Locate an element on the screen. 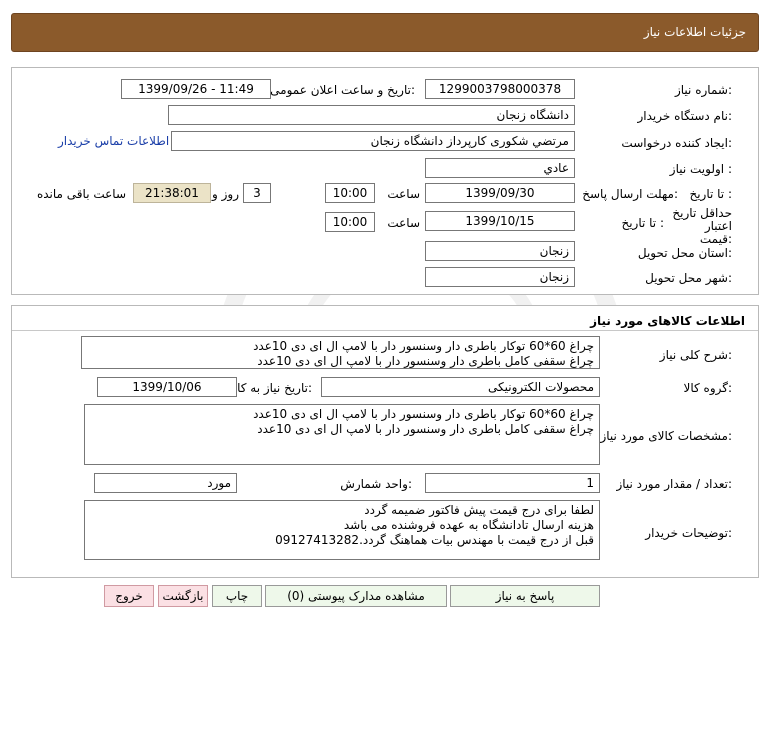 This screenshot has height=745, width=770. deadline-date-field: 1399/09/30 is located at coordinates (500, 193).